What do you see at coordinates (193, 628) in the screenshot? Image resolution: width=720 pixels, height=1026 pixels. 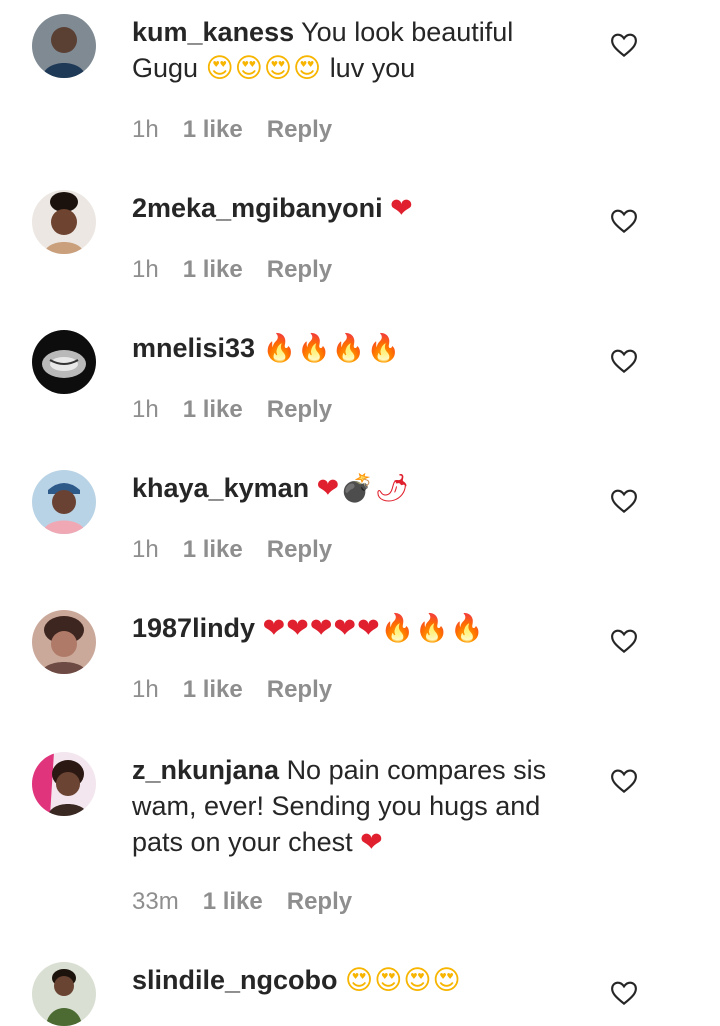 I see `comment-username: 1987lindy` at bounding box center [193, 628].